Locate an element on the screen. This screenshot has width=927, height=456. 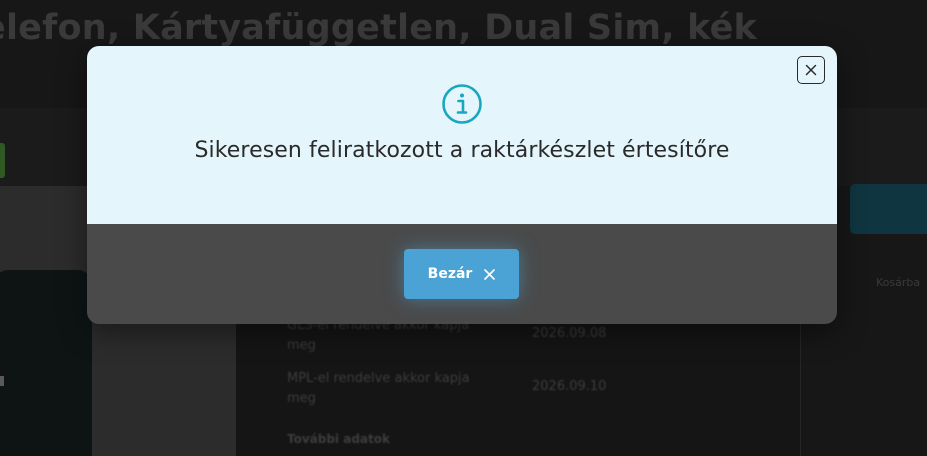
close-button-label: Bezár is located at coordinates (450, 274).